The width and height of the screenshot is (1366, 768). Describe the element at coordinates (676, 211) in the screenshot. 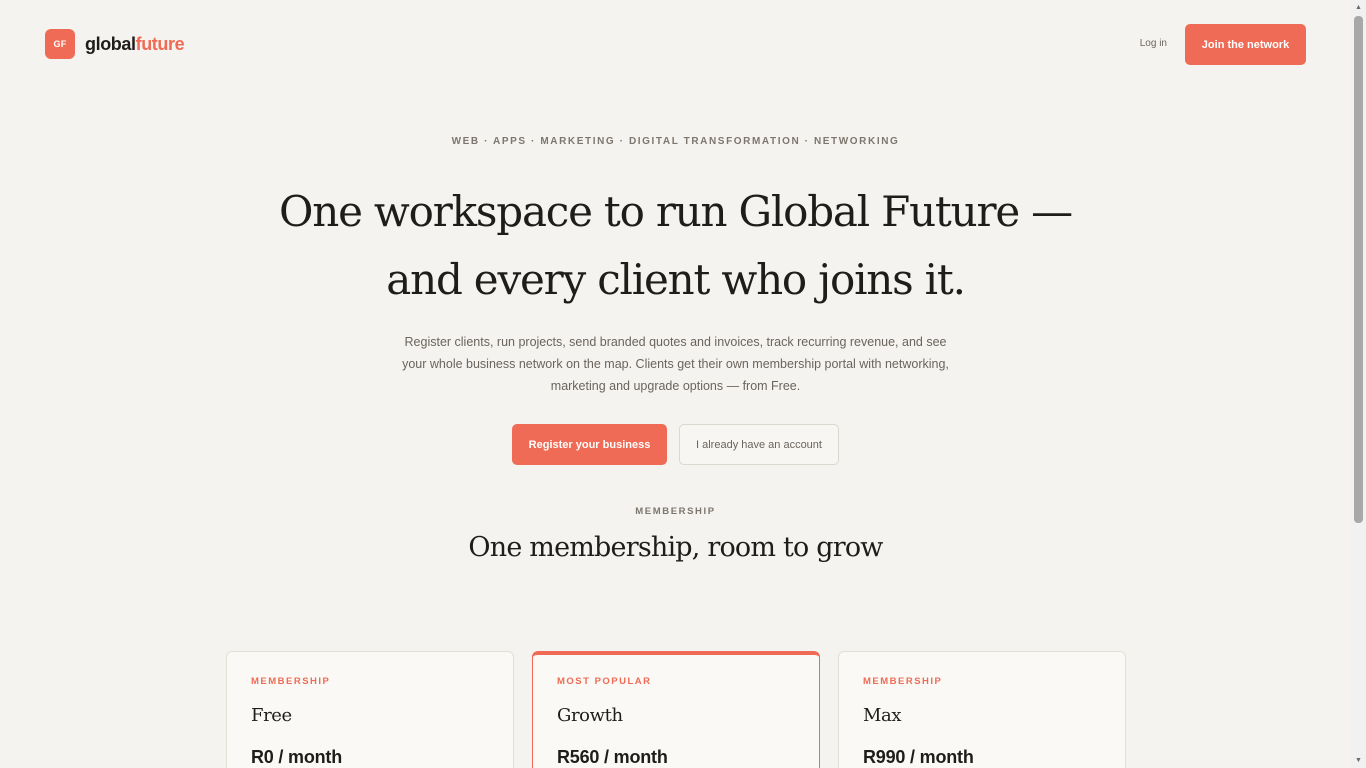

I see `hero-title-line1: One workspace to run Global Future —` at that location.